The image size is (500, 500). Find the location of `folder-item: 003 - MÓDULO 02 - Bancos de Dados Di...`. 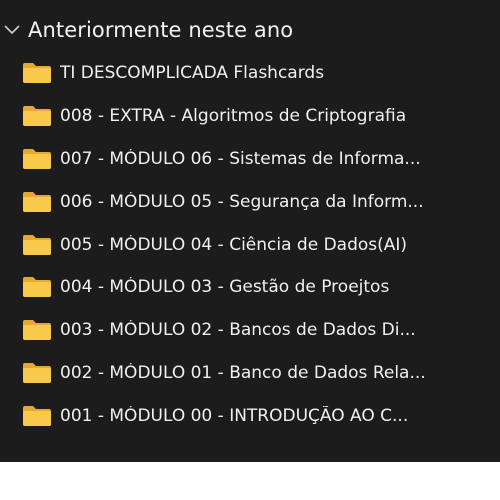

folder-item: 003 - MÓDULO 02 - Bancos de Dados Di... is located at coordinates (250, 330).